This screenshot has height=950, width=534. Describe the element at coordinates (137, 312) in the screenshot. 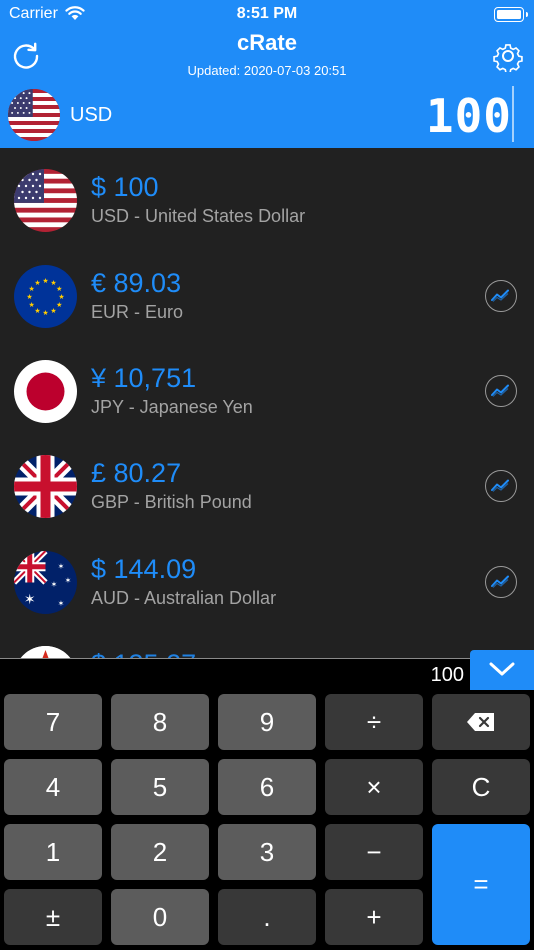

I see `currency-name: EUR - Euro` at that location.